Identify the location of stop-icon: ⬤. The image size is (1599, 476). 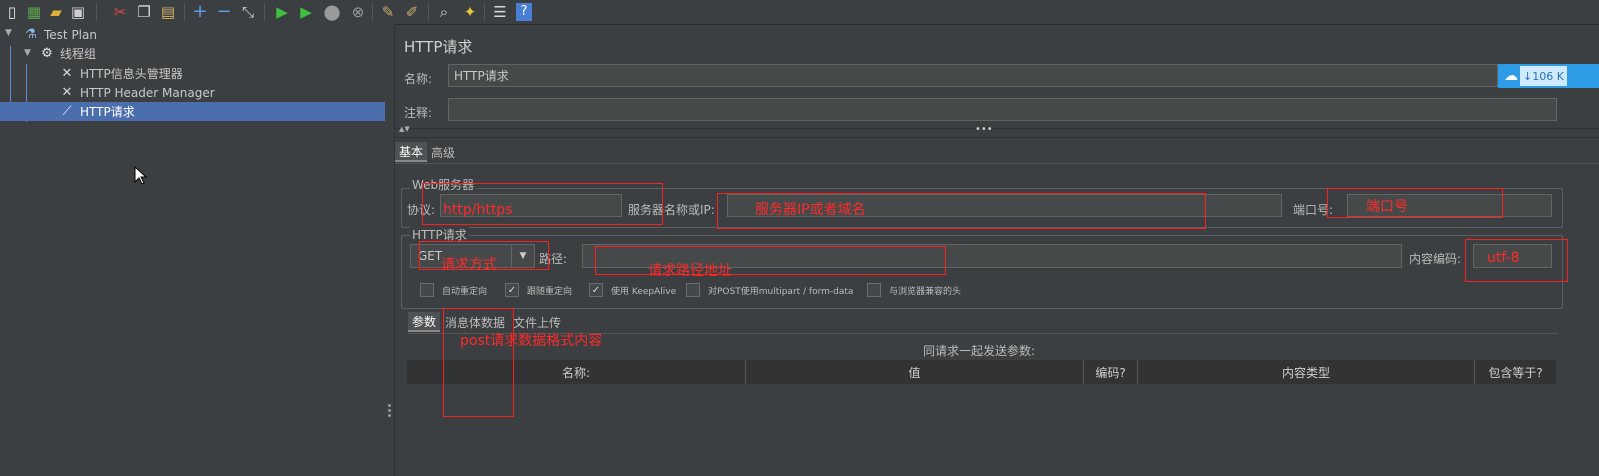
(332, 12).